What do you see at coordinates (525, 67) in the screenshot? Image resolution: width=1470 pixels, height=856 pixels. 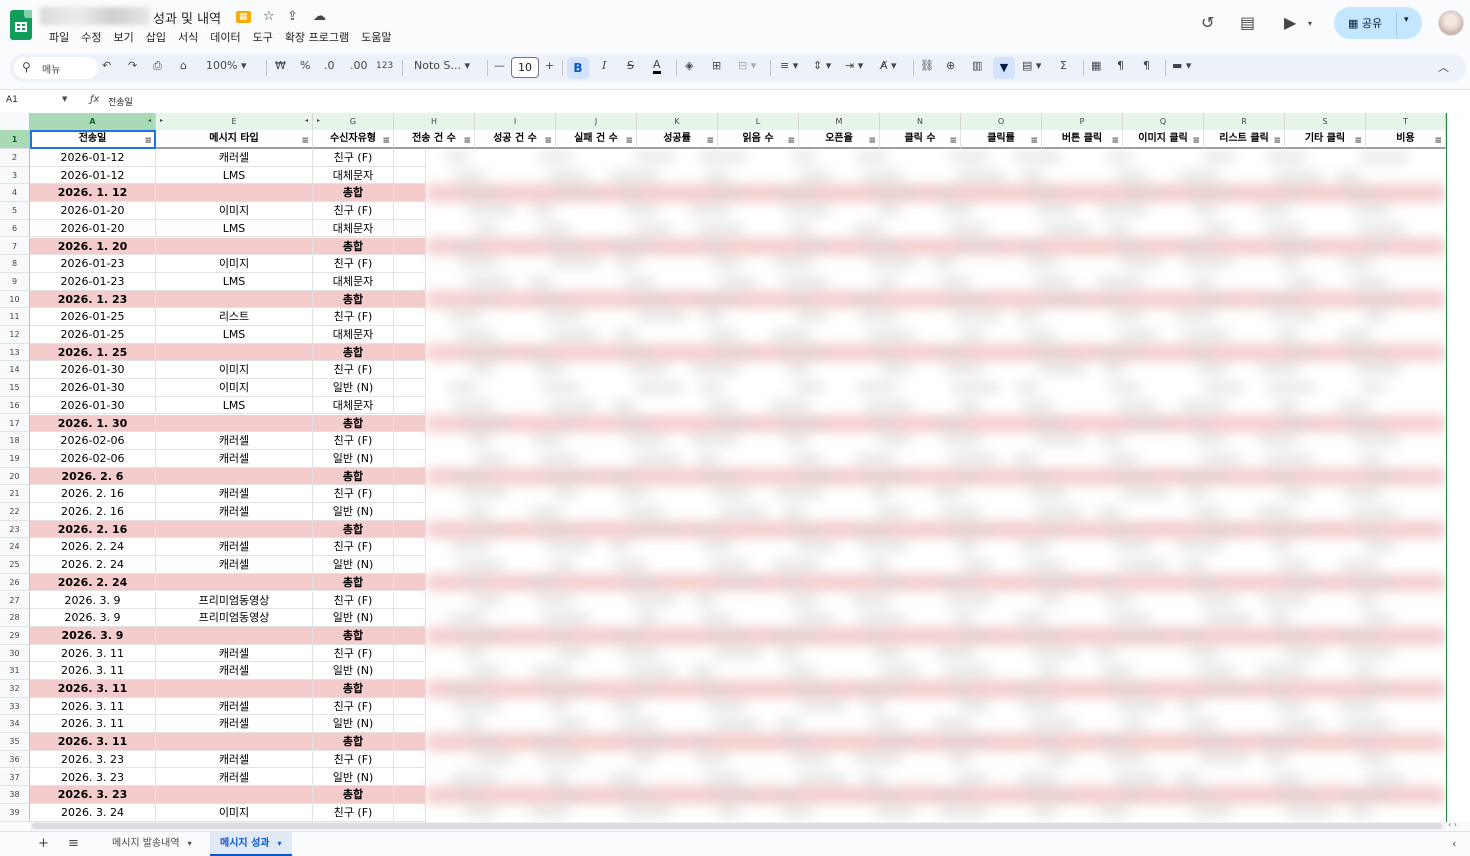 I see `font-size-input: 10` at bounding box center [525, 67].